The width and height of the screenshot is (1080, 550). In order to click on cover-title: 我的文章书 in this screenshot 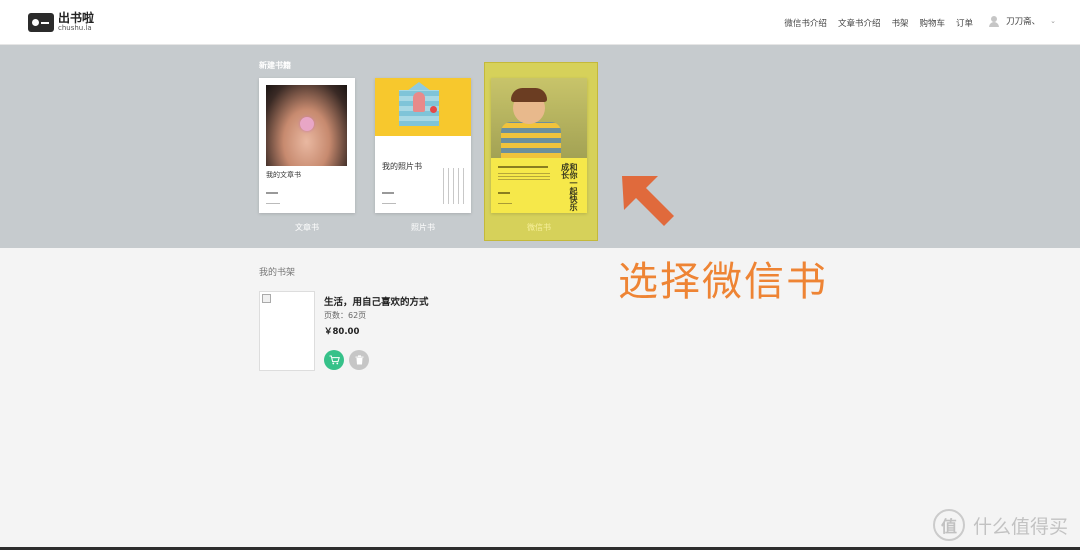, I will do `click(283, 175)`.